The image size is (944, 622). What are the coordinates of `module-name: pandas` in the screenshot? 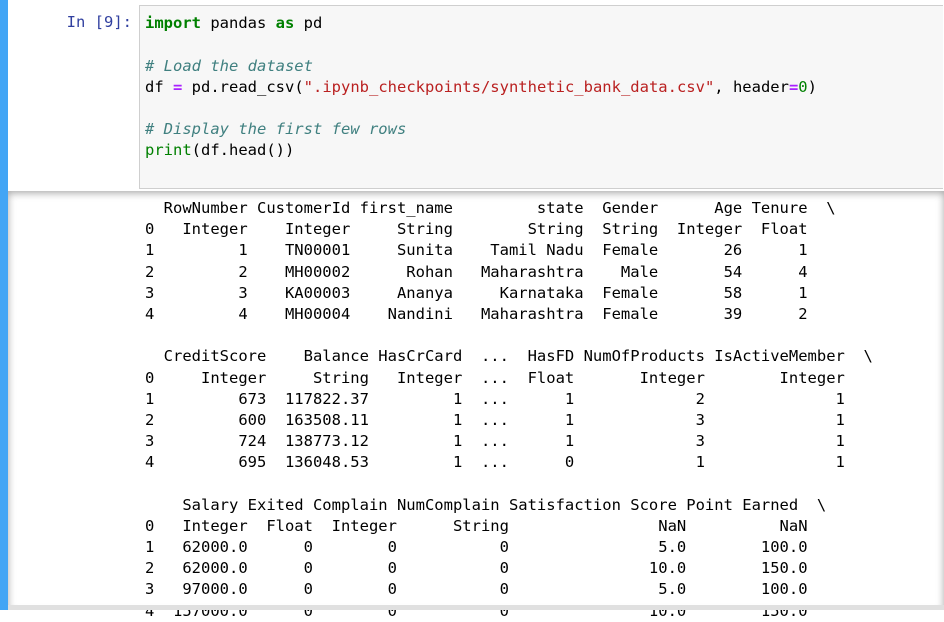 It's located at (238, 23).